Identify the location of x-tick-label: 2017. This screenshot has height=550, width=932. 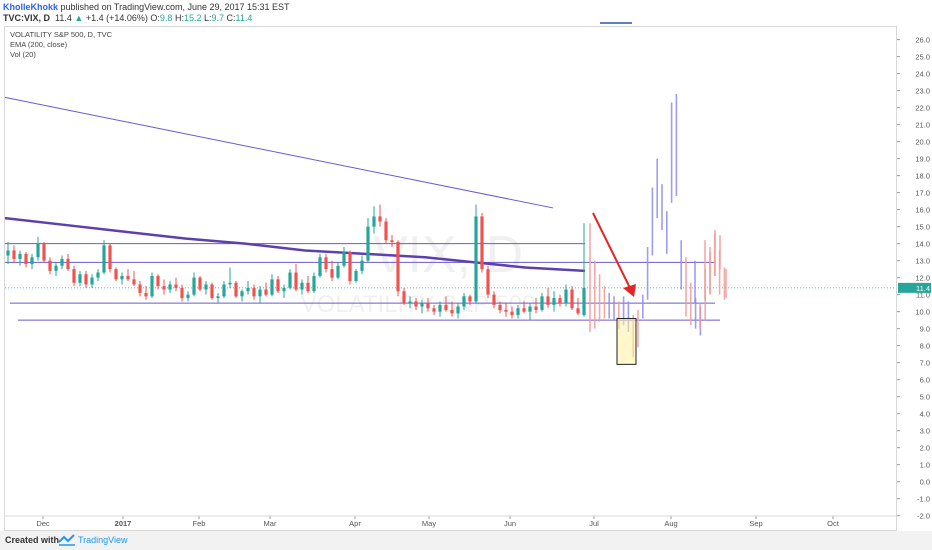
(123, 523).